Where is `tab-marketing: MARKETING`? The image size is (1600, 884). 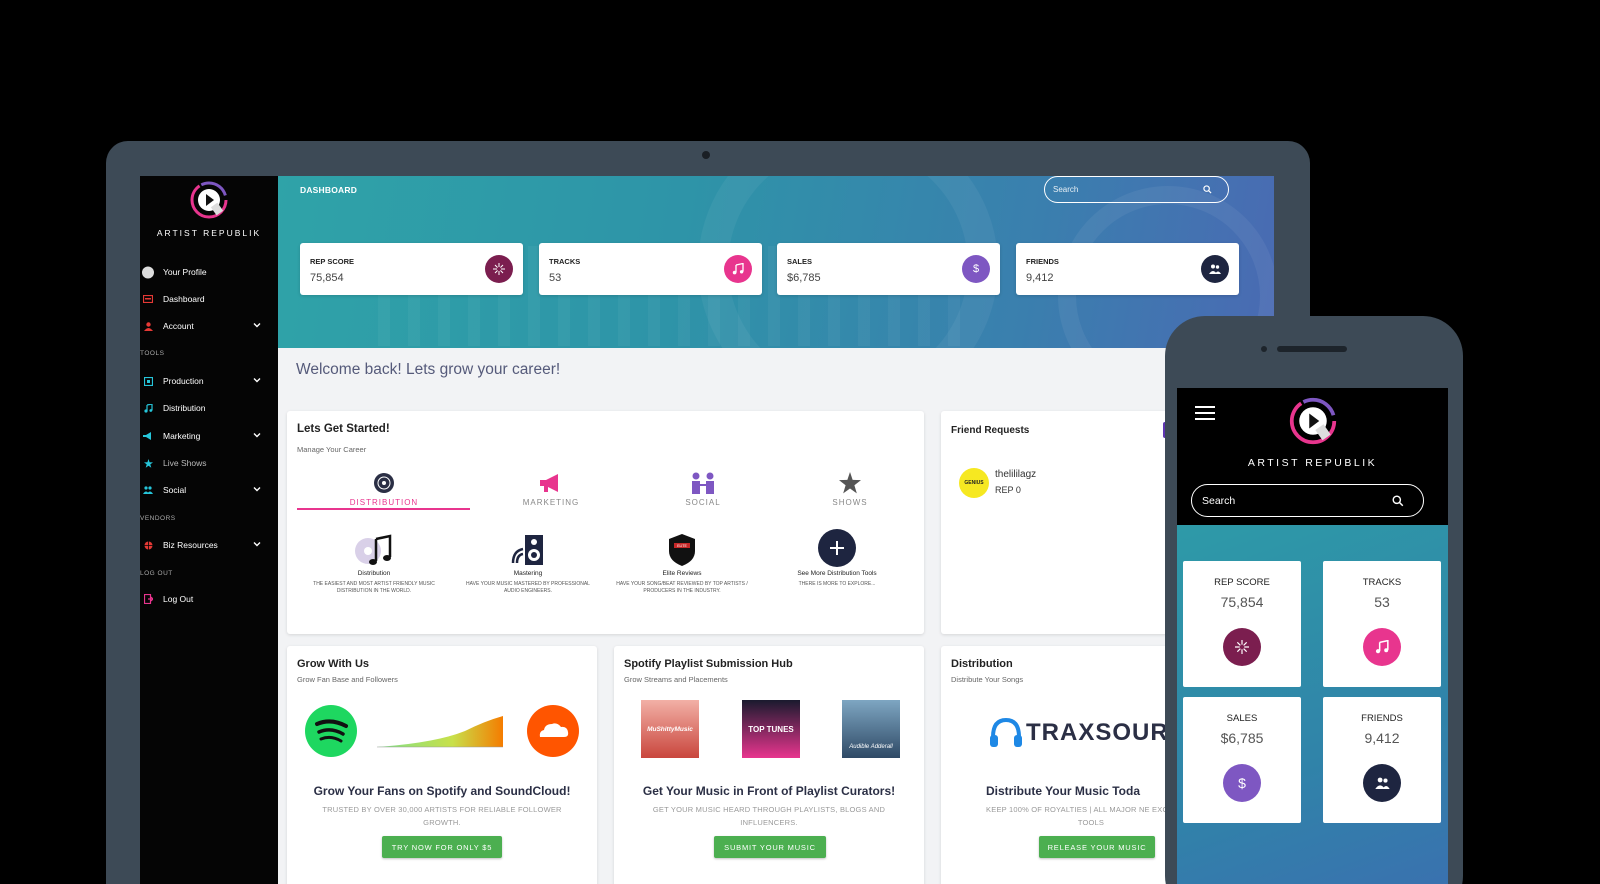 tab-marketing: MARKETING is located at coordinates (551, 489).